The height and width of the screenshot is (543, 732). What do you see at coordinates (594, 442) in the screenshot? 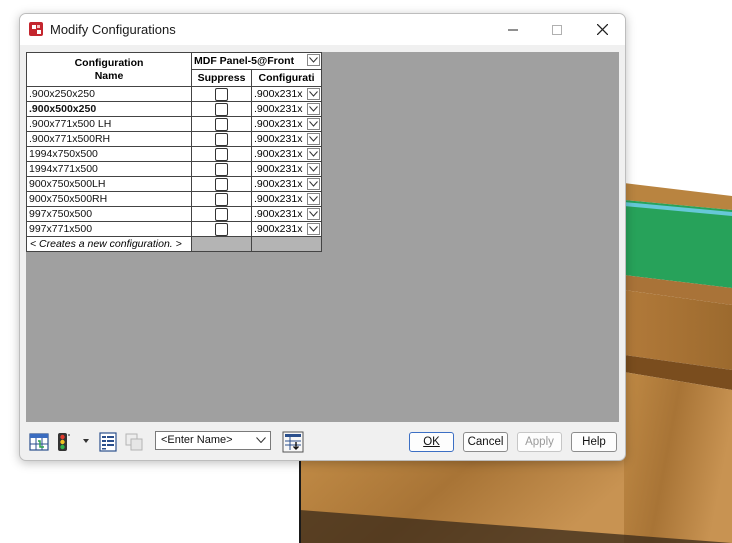
I see `help-button: Help` at bounding box center [594, 442].